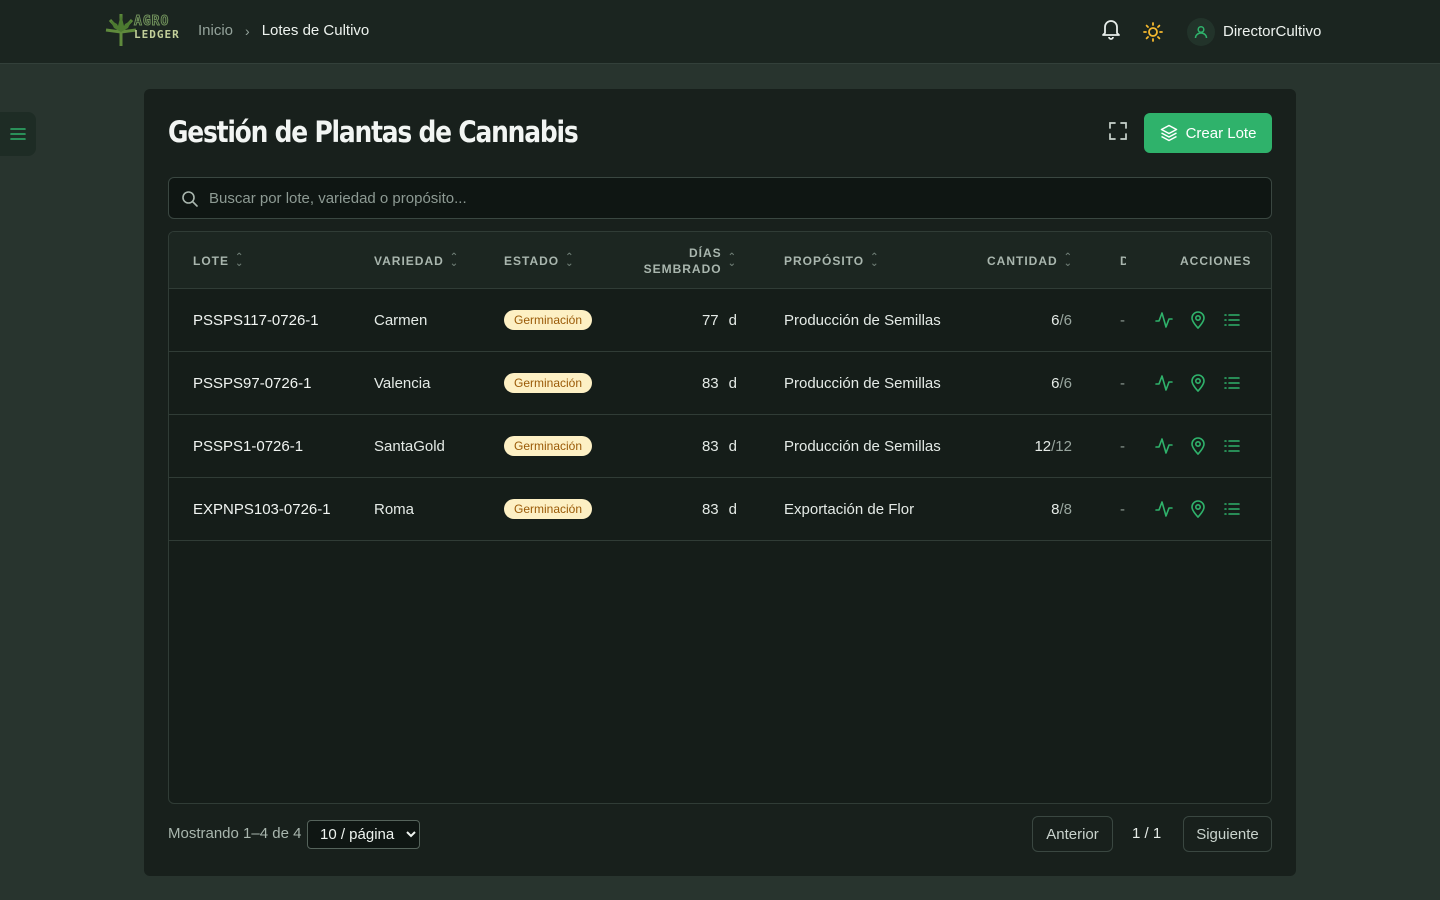  What do you see at coordinates (1272, 31) in the screenshot?
I see `user-name: DirectorCultivo` at bounding box center [1272, 31].